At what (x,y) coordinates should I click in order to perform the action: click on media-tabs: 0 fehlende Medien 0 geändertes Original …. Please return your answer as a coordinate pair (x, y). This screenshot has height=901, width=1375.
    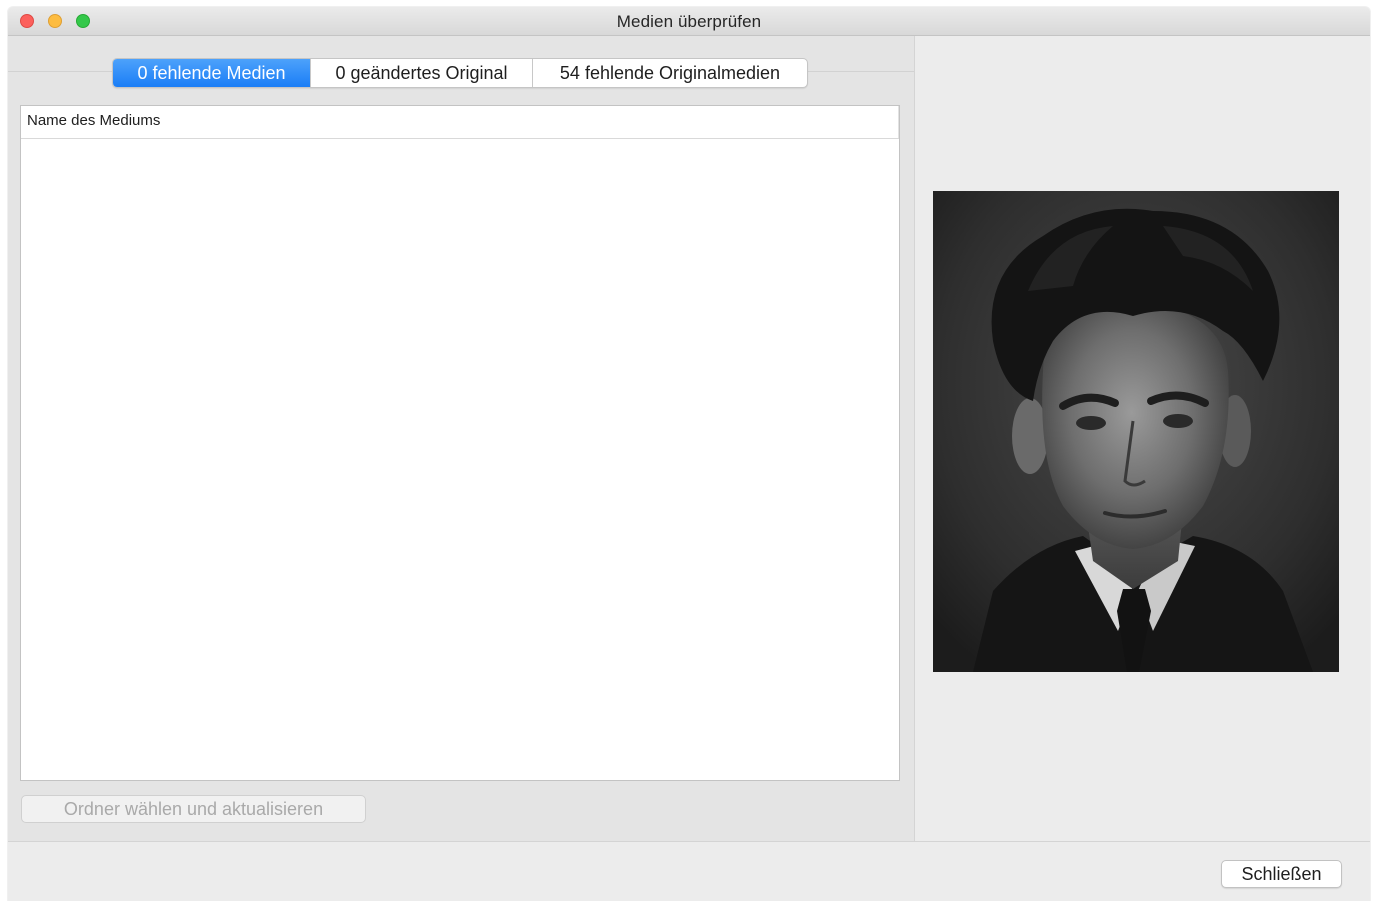
    Looking at the image, I should click on (460, 73).